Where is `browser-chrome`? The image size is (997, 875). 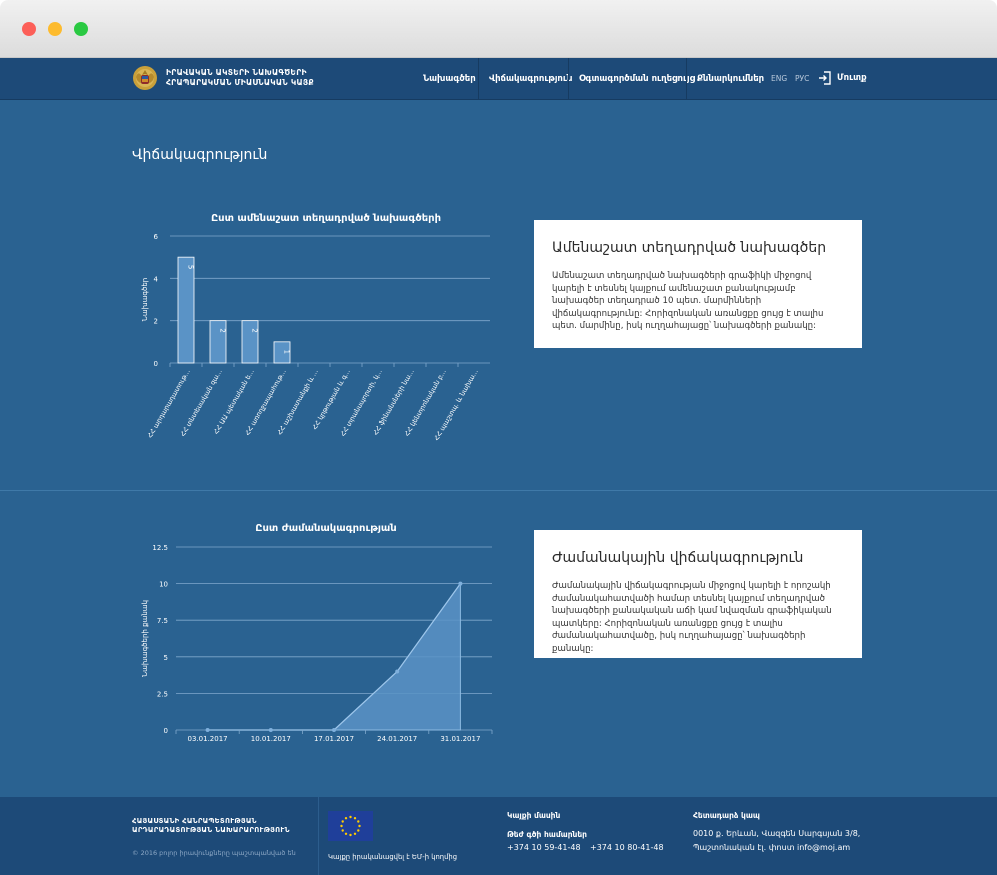
browser-chrome is located at coordinates (498, 29).